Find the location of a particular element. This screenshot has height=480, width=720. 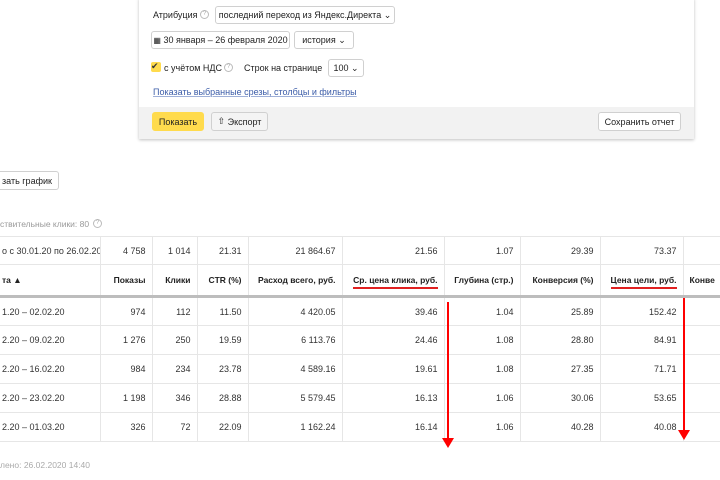

table-cell: 2.20 – 16.02.20 is located at coordinates (50, 369).